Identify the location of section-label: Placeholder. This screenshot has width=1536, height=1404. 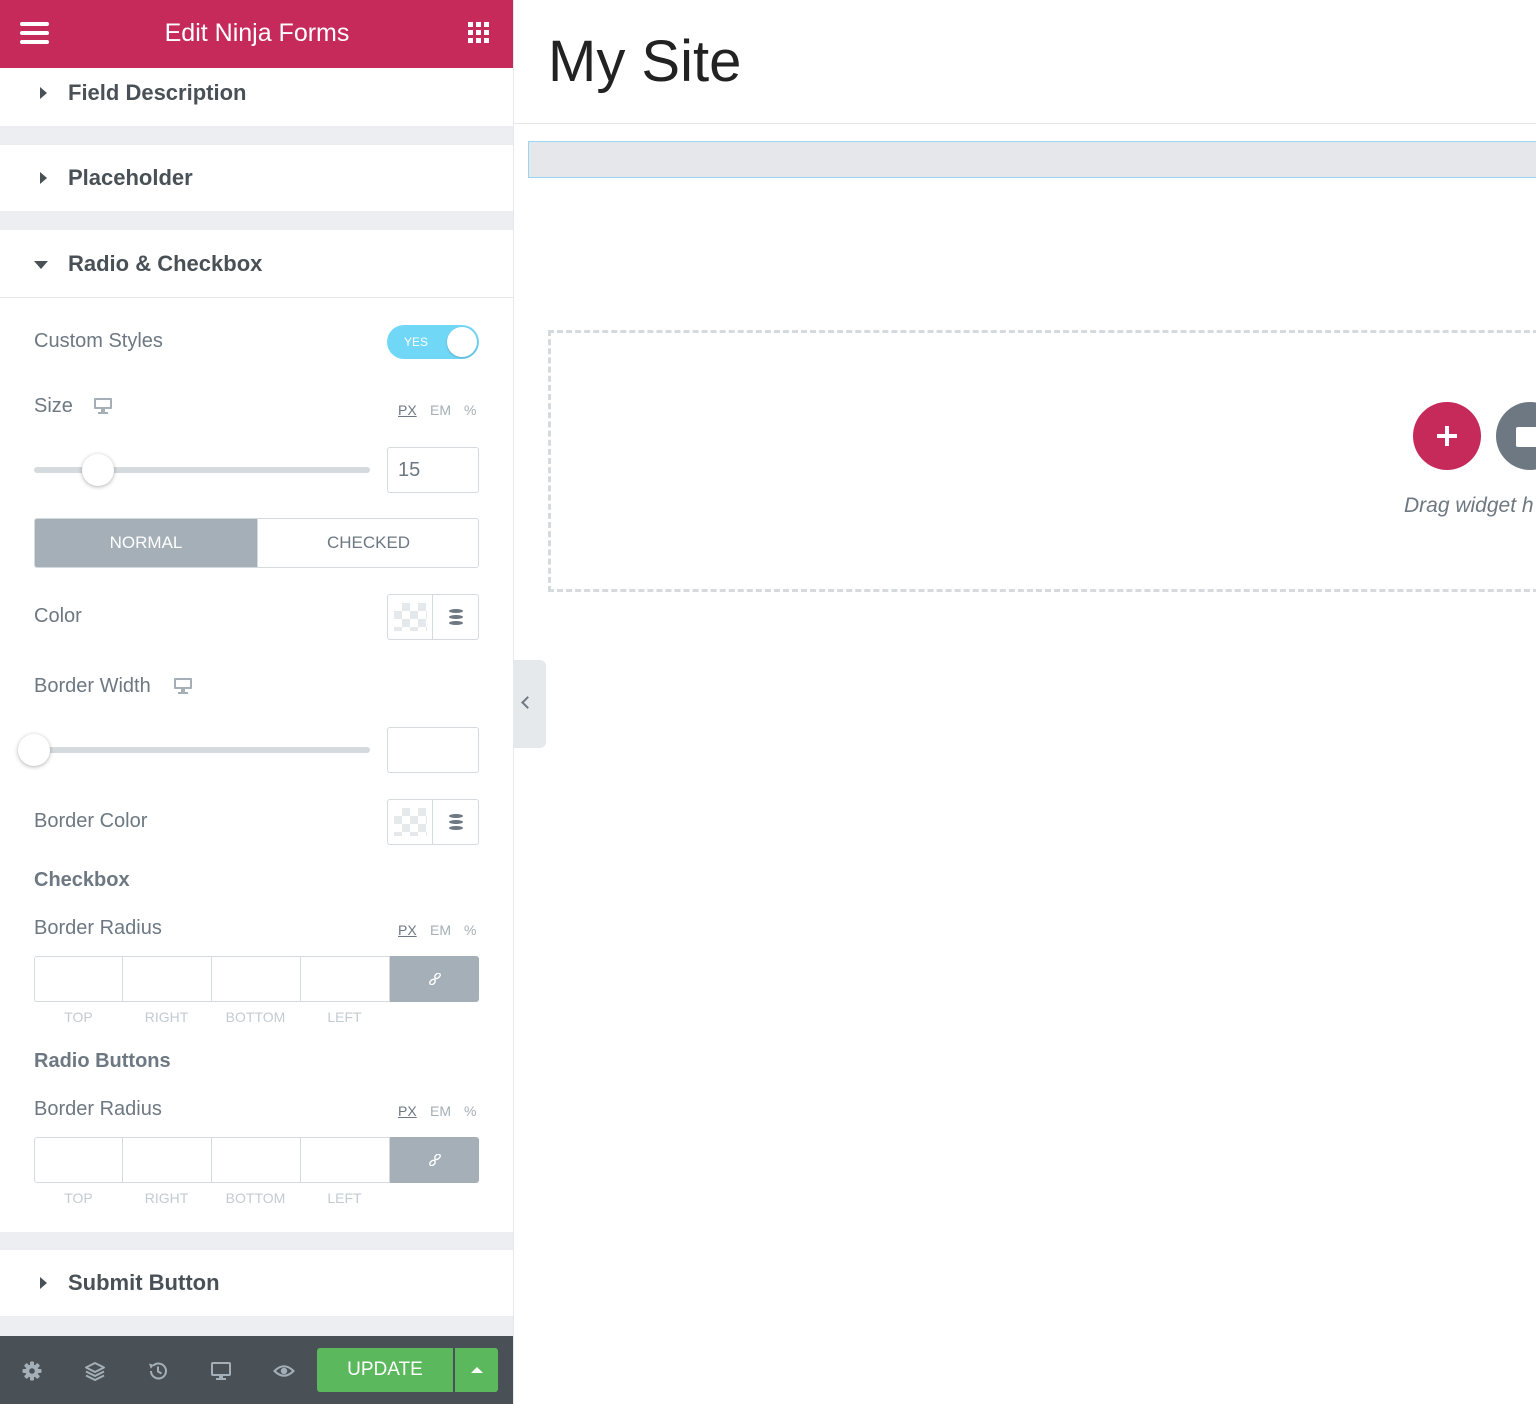
(130, 177).